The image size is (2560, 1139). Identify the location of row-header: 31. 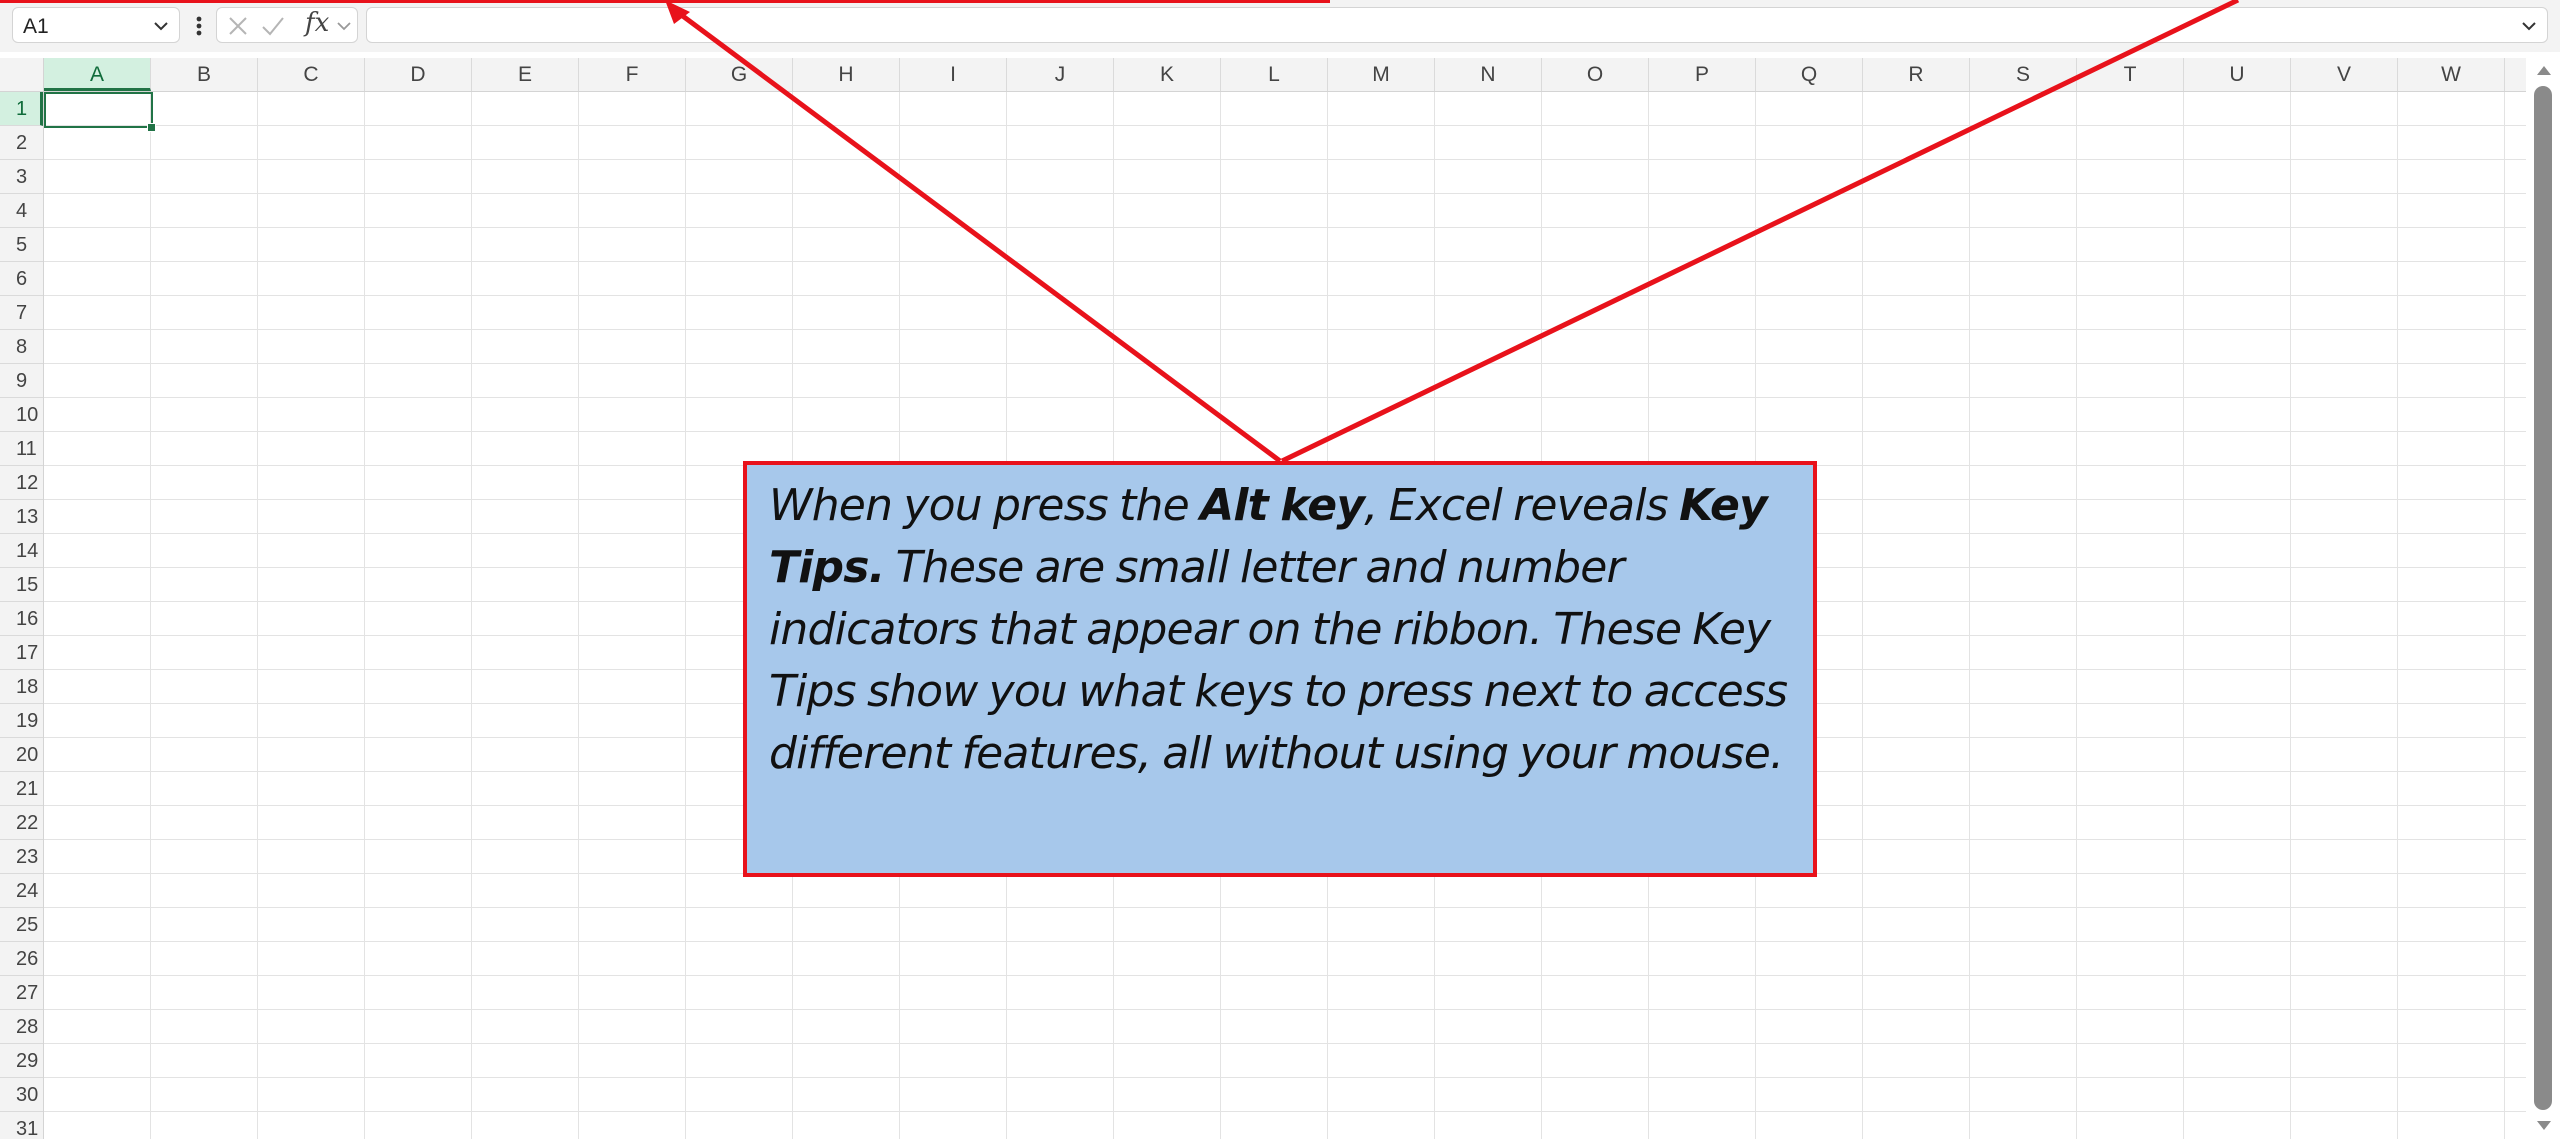
(21, 1125).